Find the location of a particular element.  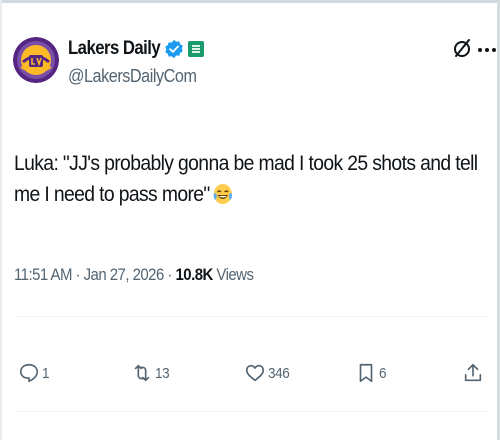

like-button: 346 is located at coordinates (268, 373).